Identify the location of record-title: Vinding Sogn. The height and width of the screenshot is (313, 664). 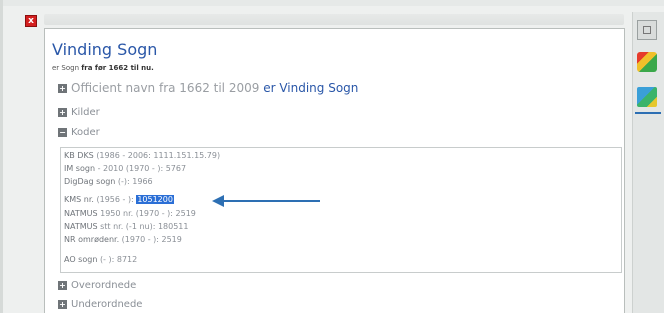
(105, 49).